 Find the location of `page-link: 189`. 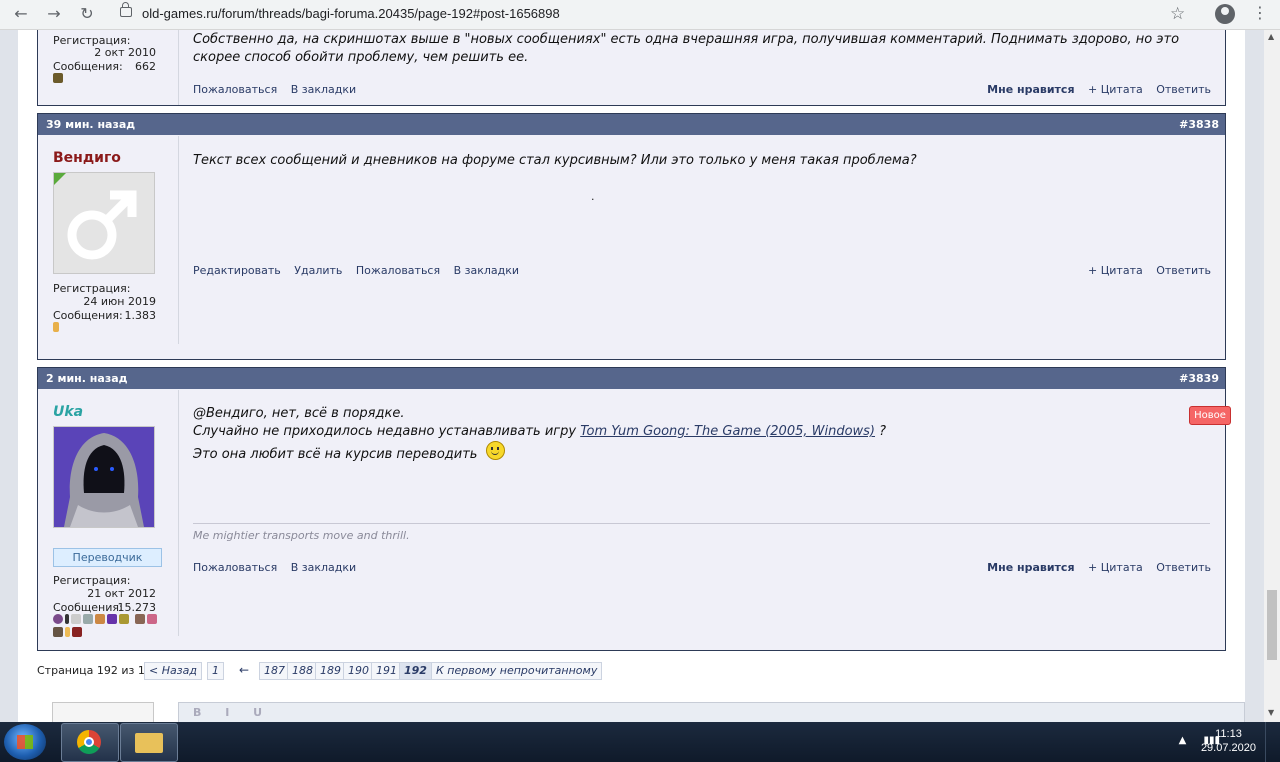

page-link: 189 is located at coordinates (330, 671).